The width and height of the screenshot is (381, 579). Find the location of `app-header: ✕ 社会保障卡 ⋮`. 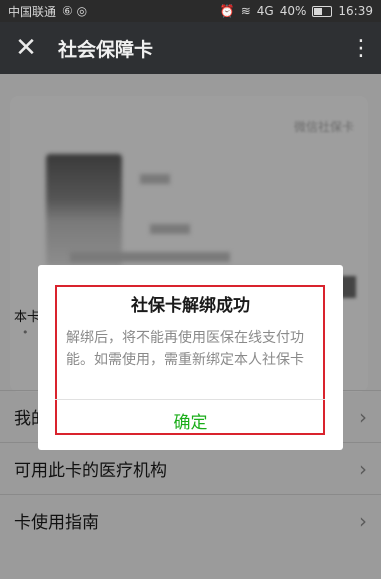

app-header: ✕ 社会保障卡 ⋮ is located at coordinates (190, 48).